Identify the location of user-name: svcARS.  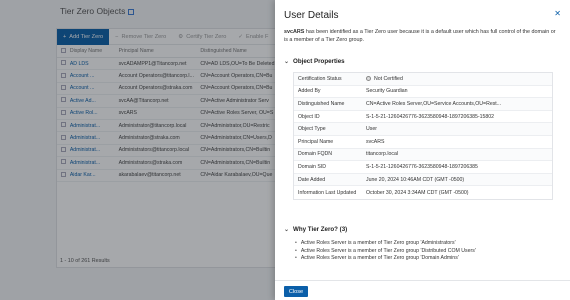
(294, 32).